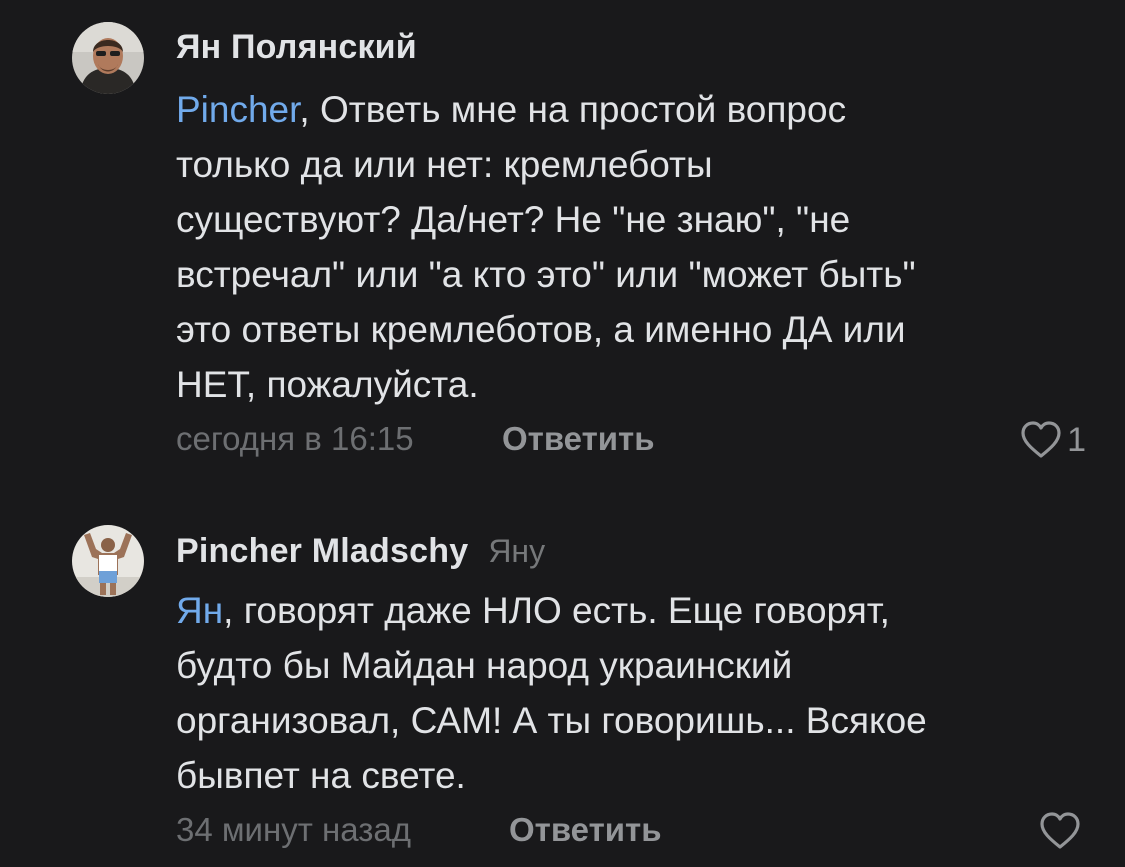 This screenshot has width=1125, height=867. Describe the element at coordinates (1076, 439) in the screenshot. I see `like-count: 1` at that location.